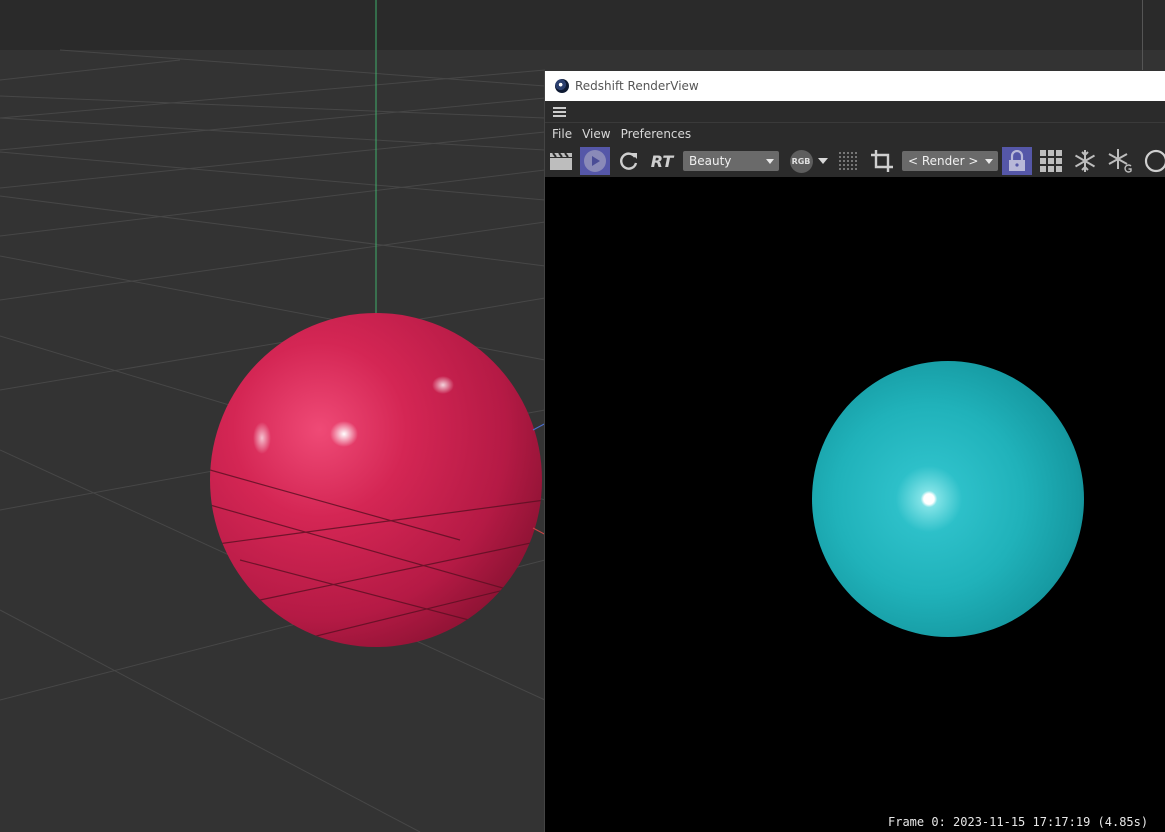 The image size is (1165, 832). Describe the element at coordinates (1119, 161) in the screenshot. I see `freeze-geometry-icon` at that location.